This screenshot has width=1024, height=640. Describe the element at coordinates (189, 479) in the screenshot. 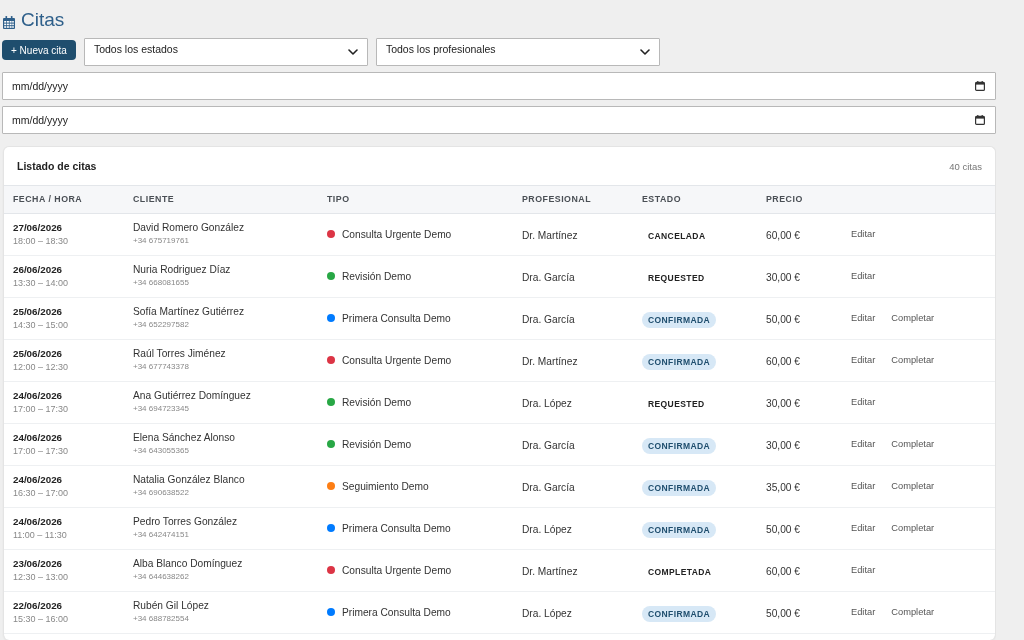

I see `client-name: Natalia González Blanco` at that location.